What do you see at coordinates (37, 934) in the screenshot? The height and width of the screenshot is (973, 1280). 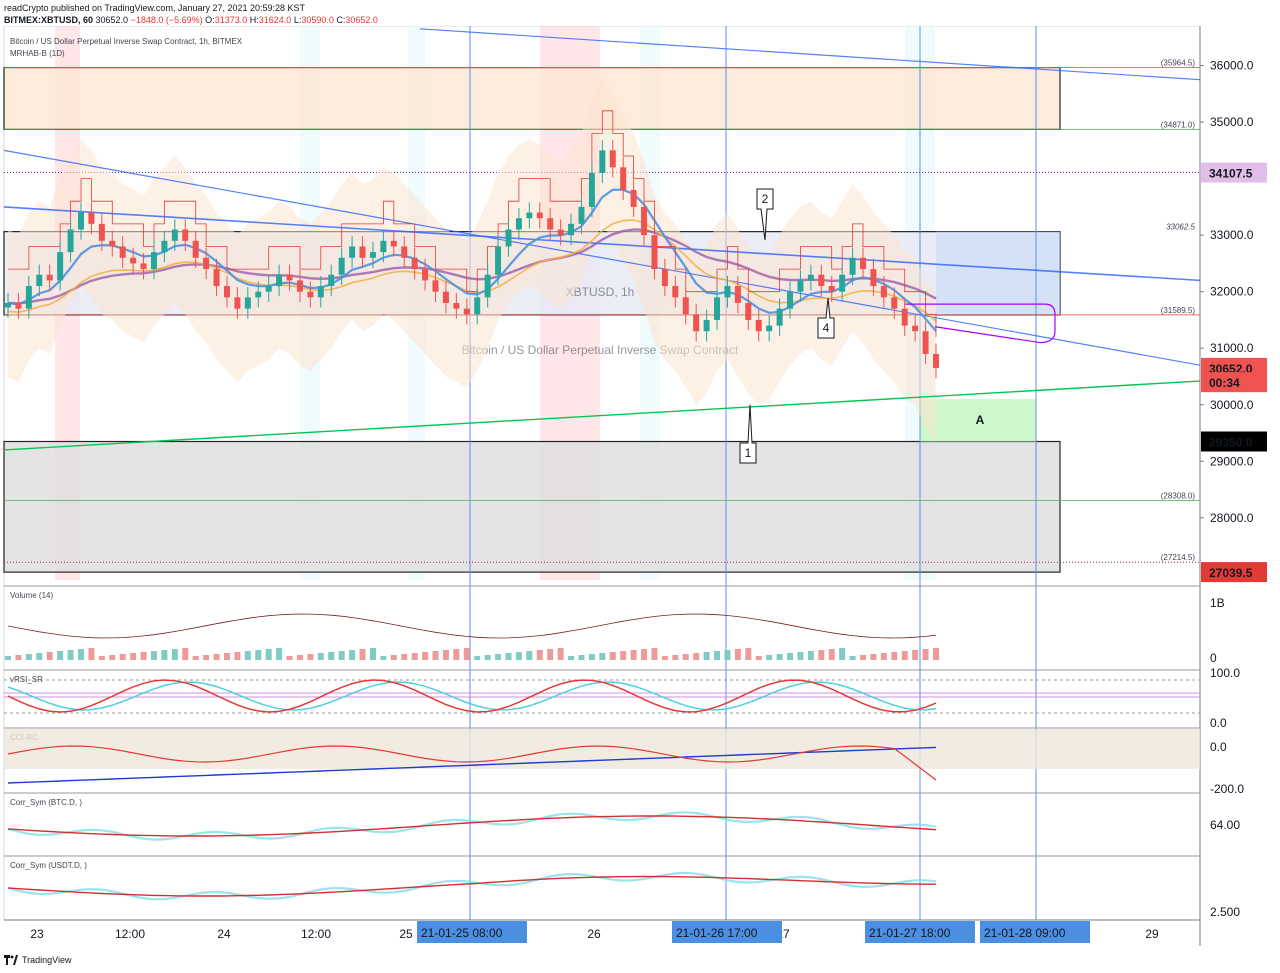 I see `x-tick-label: 23` at bounding box center [37, 934].